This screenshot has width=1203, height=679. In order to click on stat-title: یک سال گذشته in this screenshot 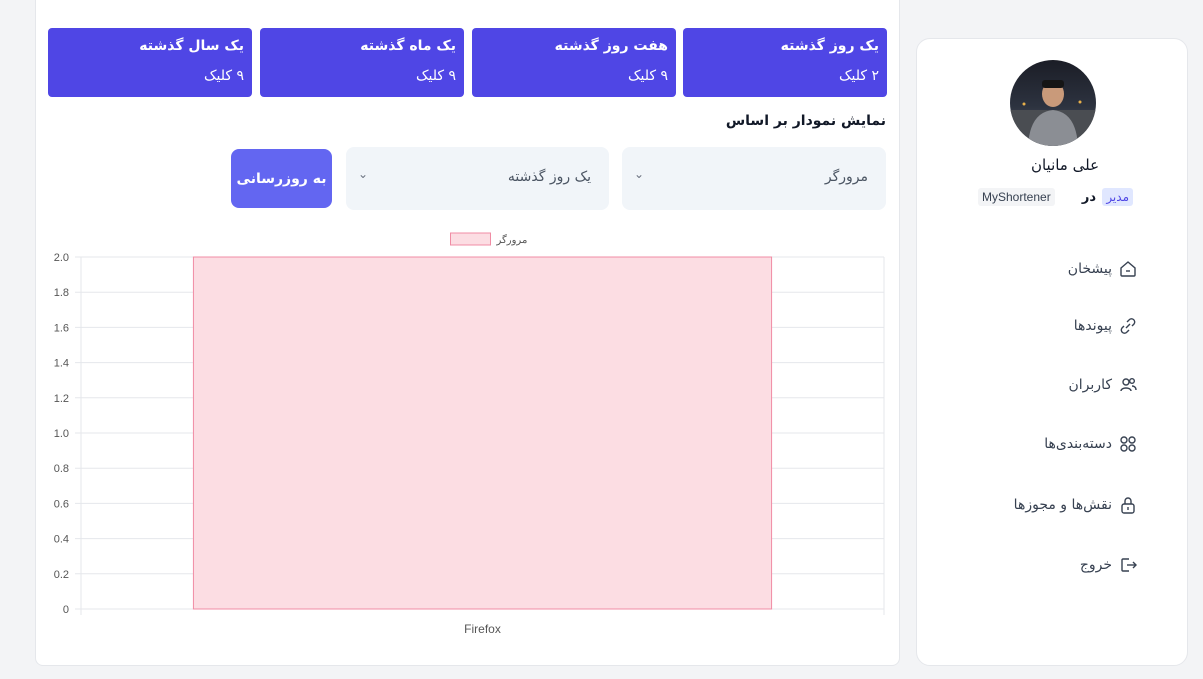, I will do `click(191, 46)`.